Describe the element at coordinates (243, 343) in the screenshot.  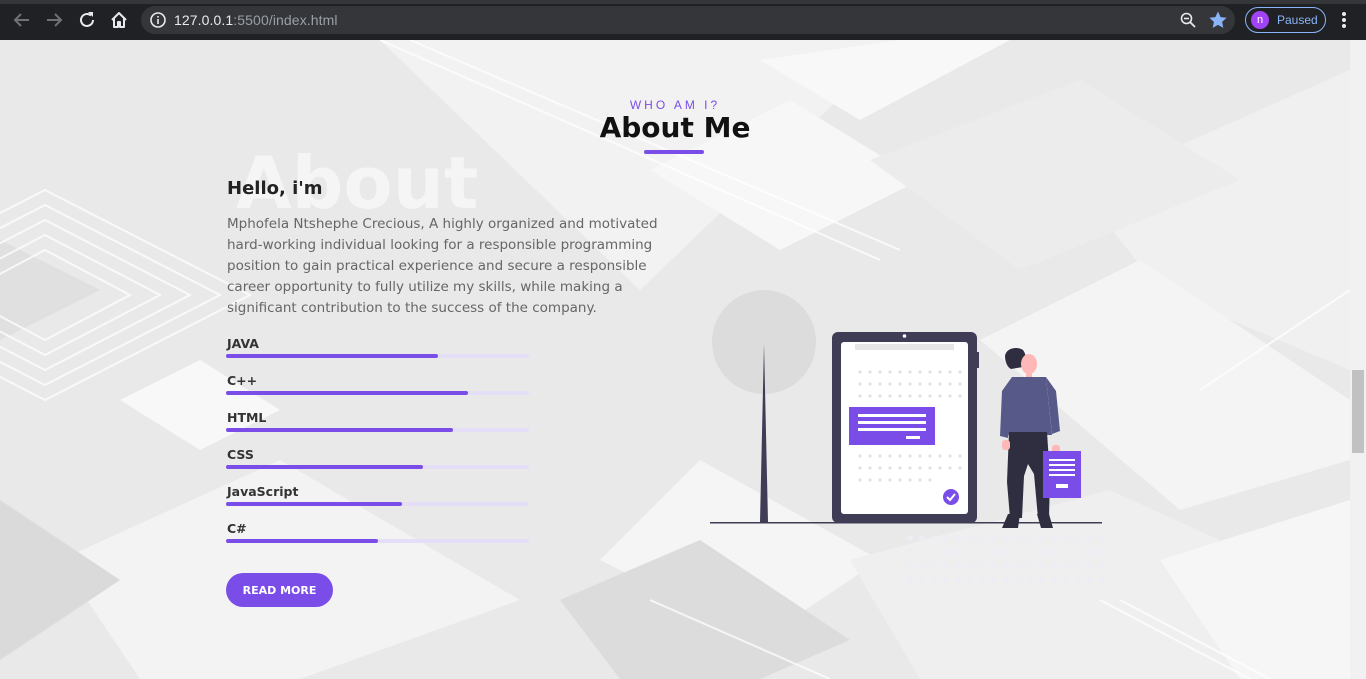
I see `skill-name: JAVA` at that location.